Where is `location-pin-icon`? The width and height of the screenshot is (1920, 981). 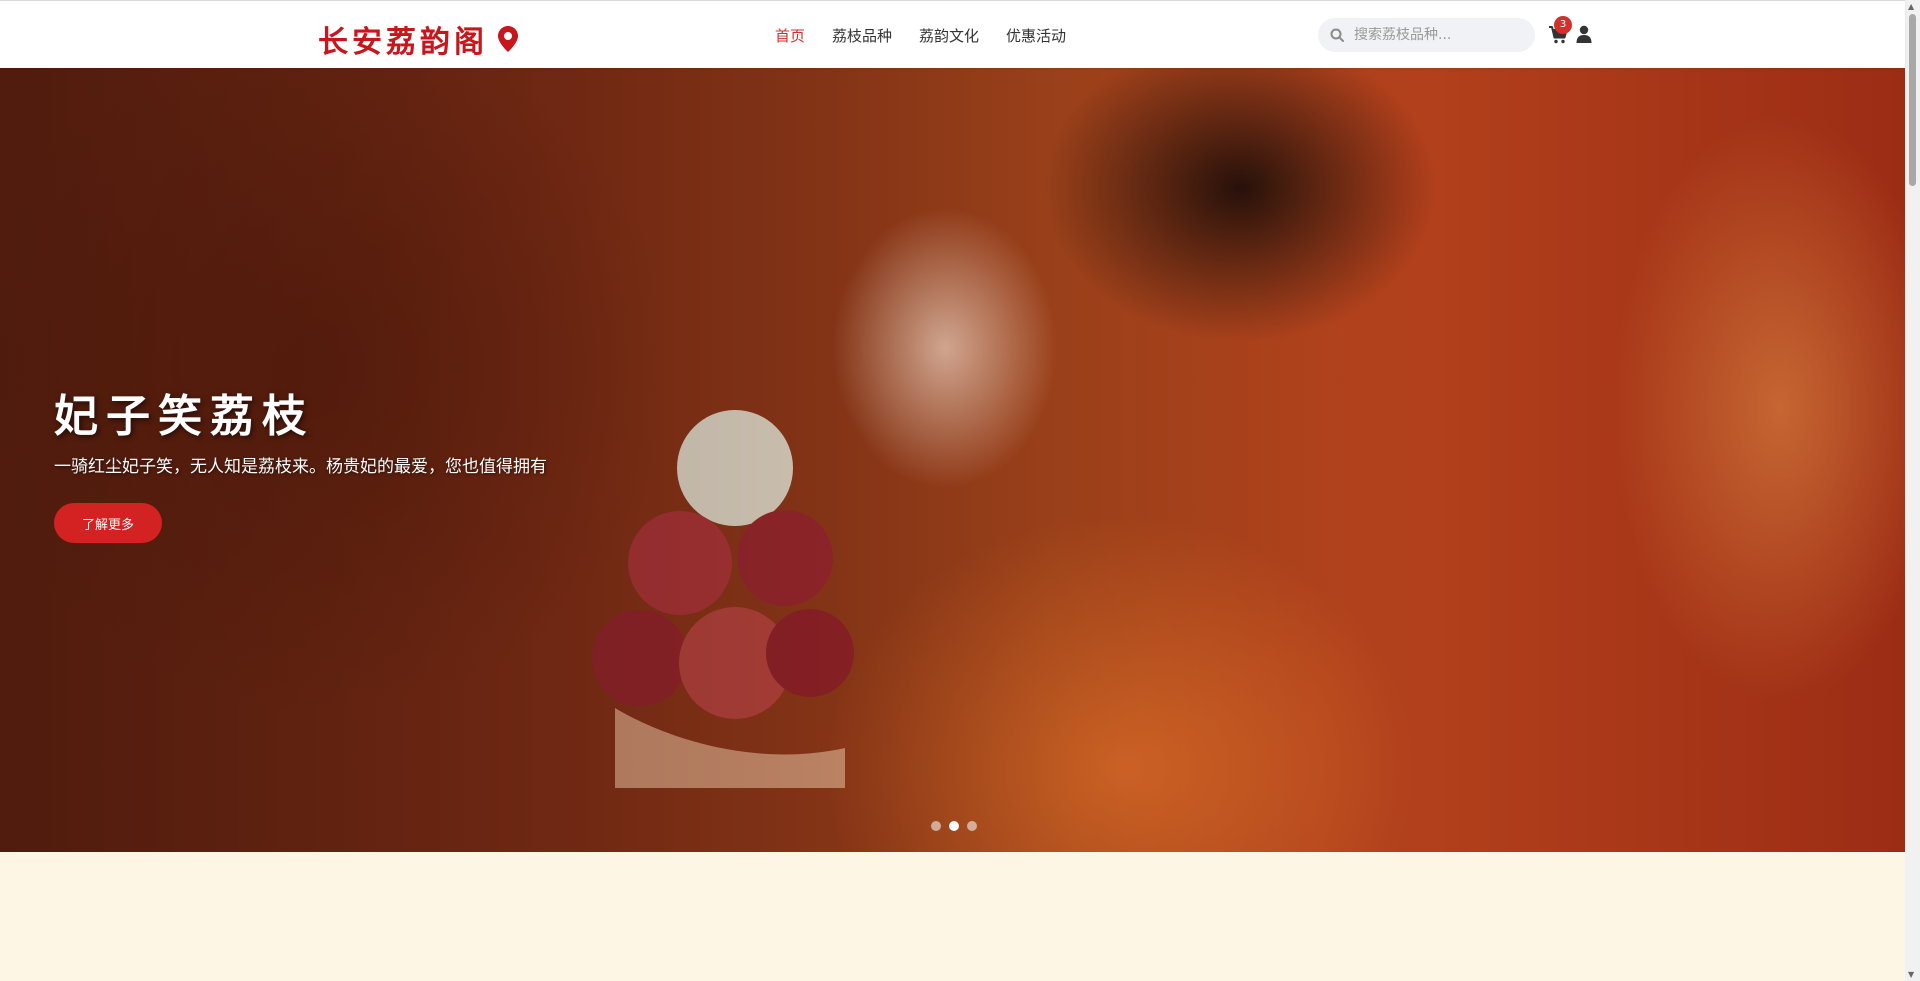 location-pin-icon is located at coordinates (508, 39).